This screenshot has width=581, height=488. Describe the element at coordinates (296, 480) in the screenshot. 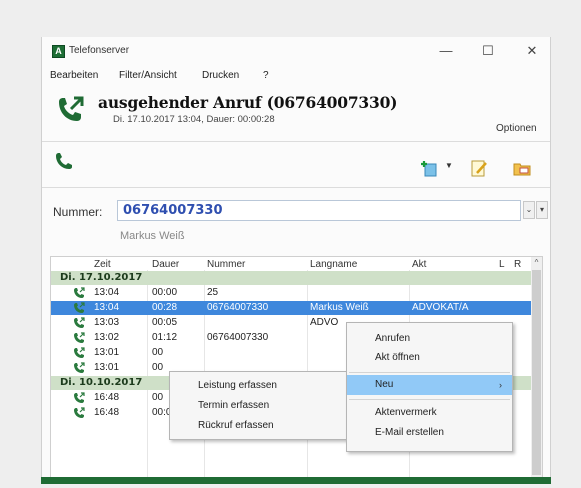

I see `bottom-accent-bar` at that location.